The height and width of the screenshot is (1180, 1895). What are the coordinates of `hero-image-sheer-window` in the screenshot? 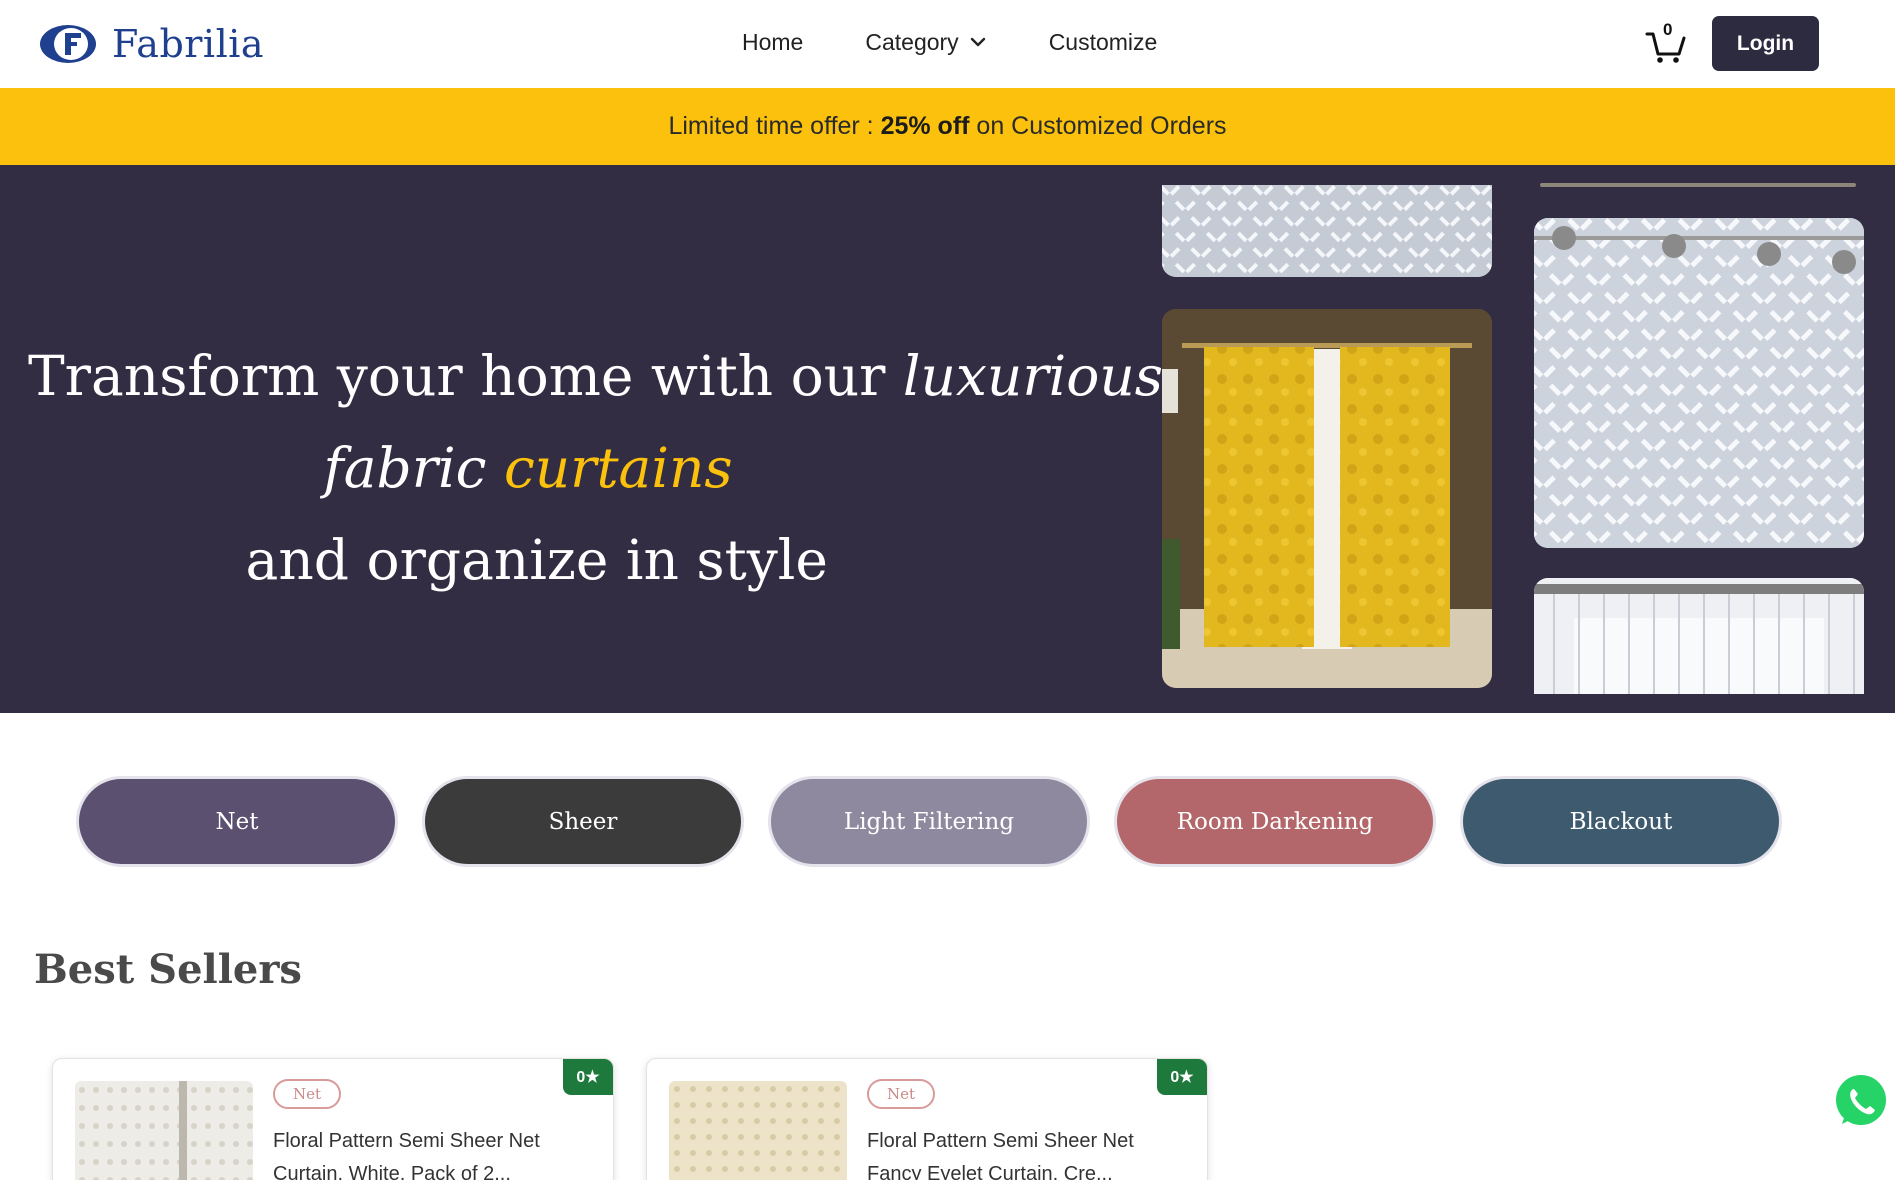 It's located at (1699, 636).